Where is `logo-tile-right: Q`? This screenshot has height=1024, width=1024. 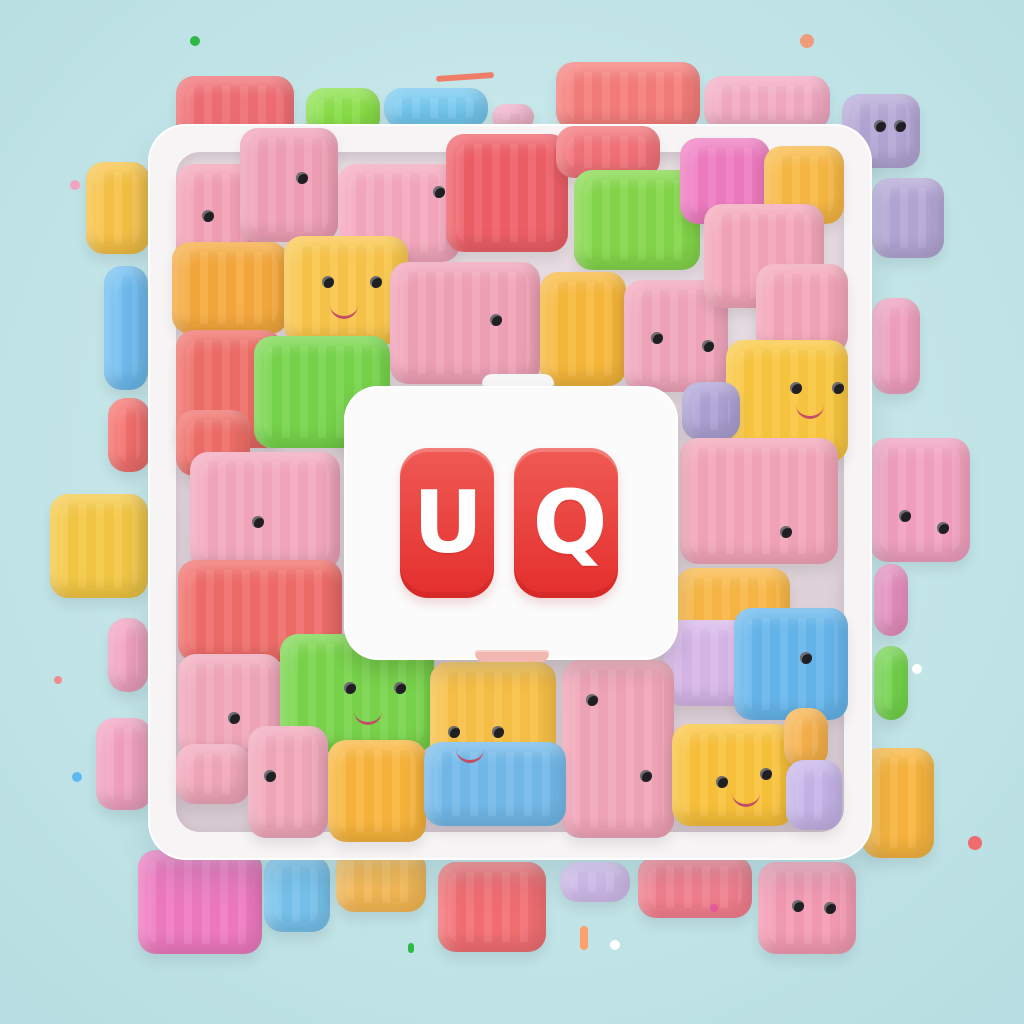 logo-tile-right: Q is located at coordinates (566, 523).